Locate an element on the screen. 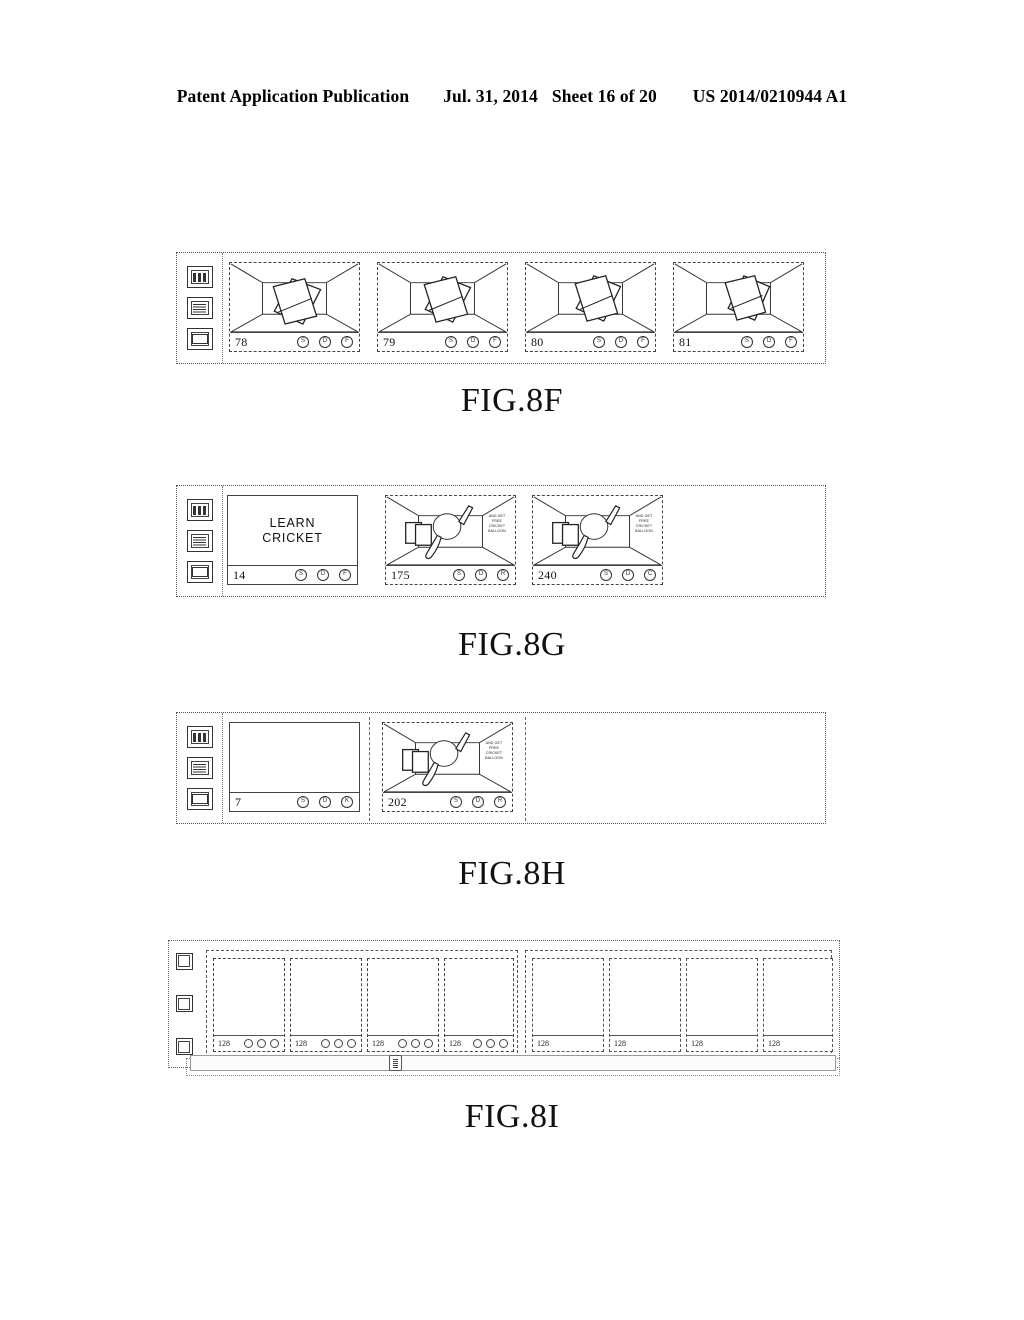  thumbnail-card: AND GET FREE CRICKET BALLOON 240 S D C is located at coordinates (597, 540).